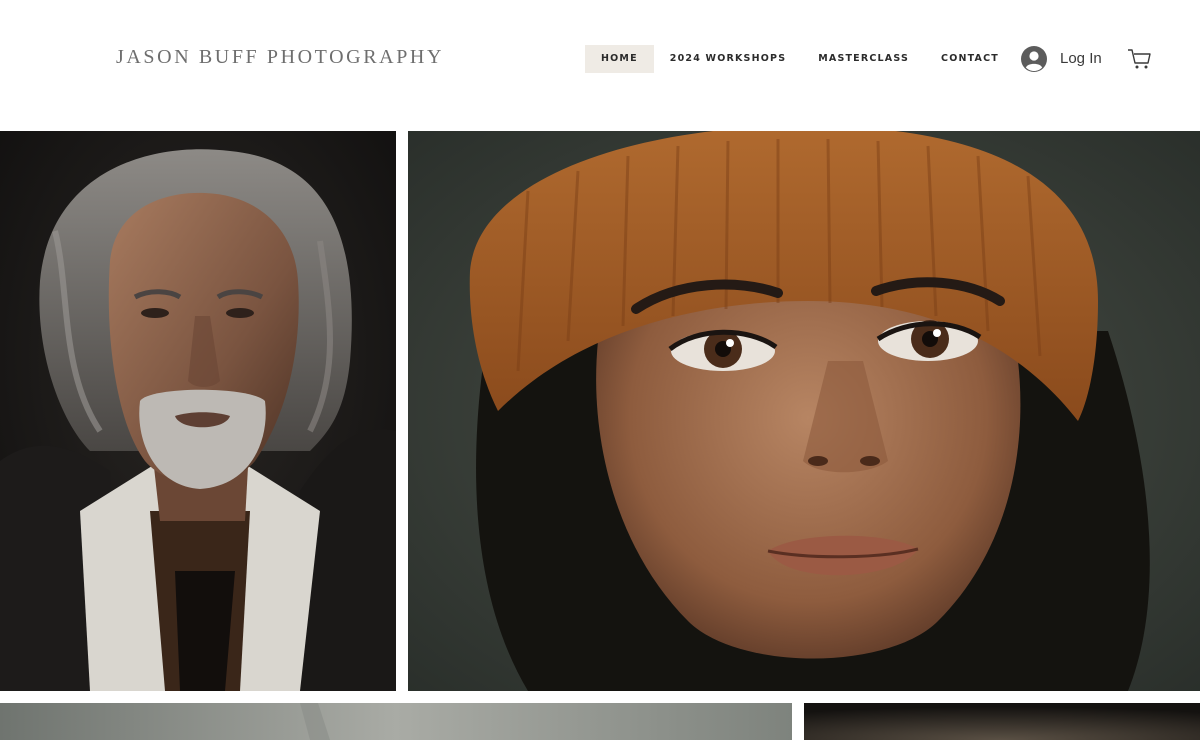 The height and width of the screenshot is (740, 1200). What do you see at coordinates (396, 721) in the screenshot?
I see `gallery-photo-landscape` at bounding box center [396, 721].